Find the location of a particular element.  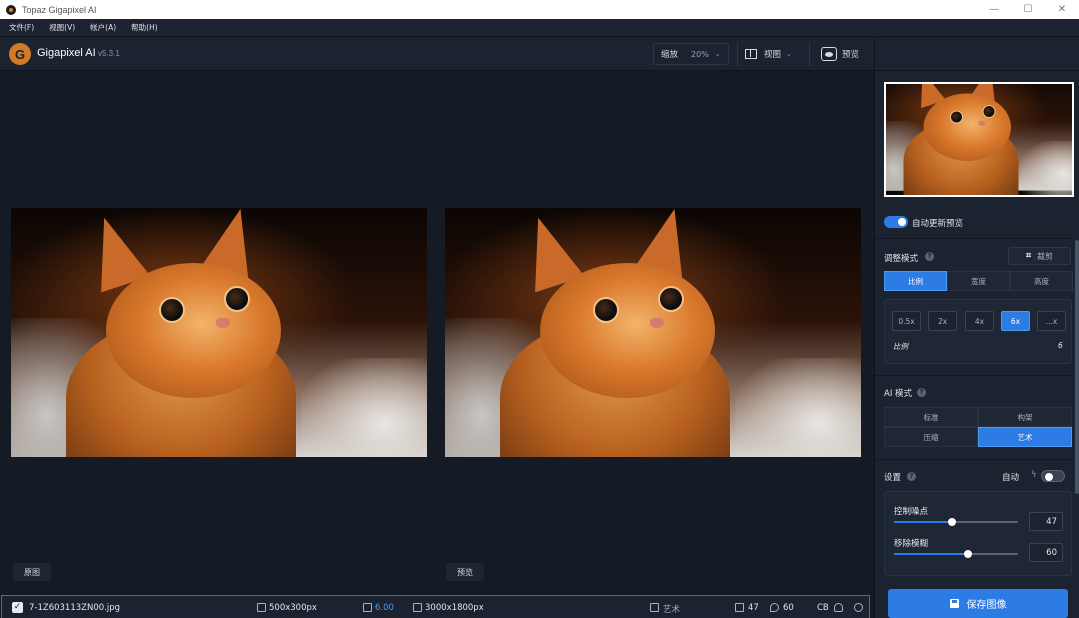

scale-option-0-5x: 0.5x is located at coordinates (906, 321).